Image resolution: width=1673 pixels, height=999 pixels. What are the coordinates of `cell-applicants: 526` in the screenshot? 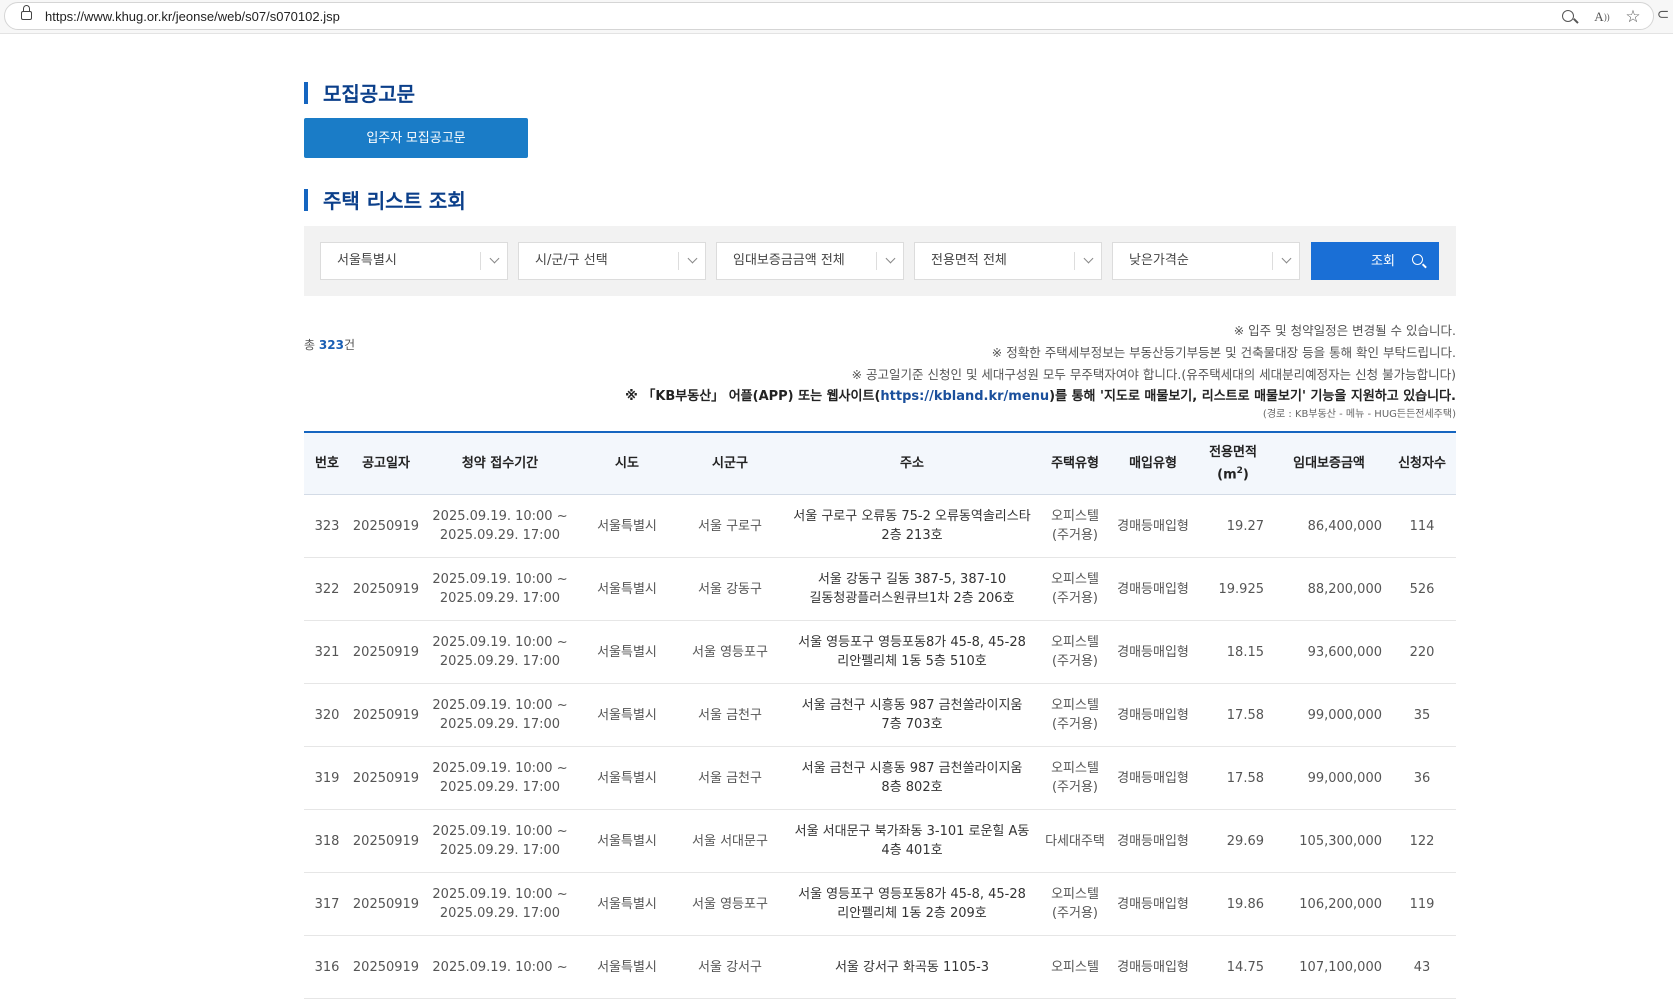 It's located at (1422, 589).